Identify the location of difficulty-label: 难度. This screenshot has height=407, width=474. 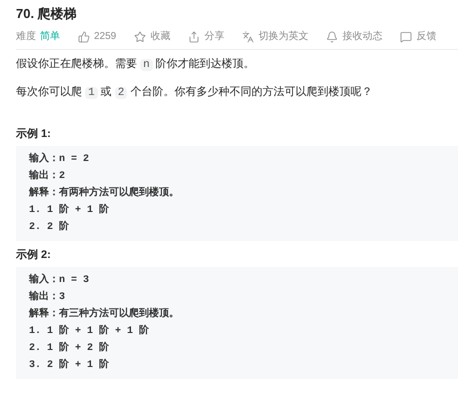
(26, 37).